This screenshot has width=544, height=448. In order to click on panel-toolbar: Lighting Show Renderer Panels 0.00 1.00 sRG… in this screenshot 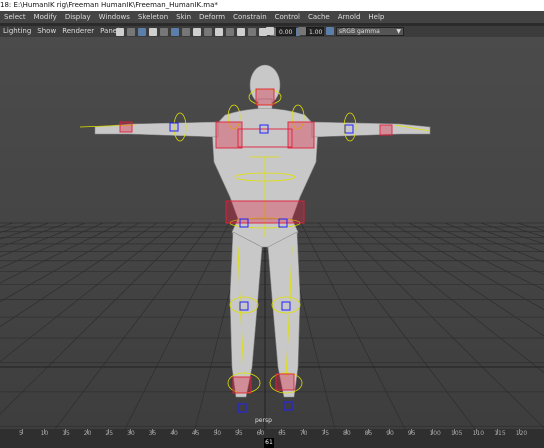, I will do `click(272, 31)`.